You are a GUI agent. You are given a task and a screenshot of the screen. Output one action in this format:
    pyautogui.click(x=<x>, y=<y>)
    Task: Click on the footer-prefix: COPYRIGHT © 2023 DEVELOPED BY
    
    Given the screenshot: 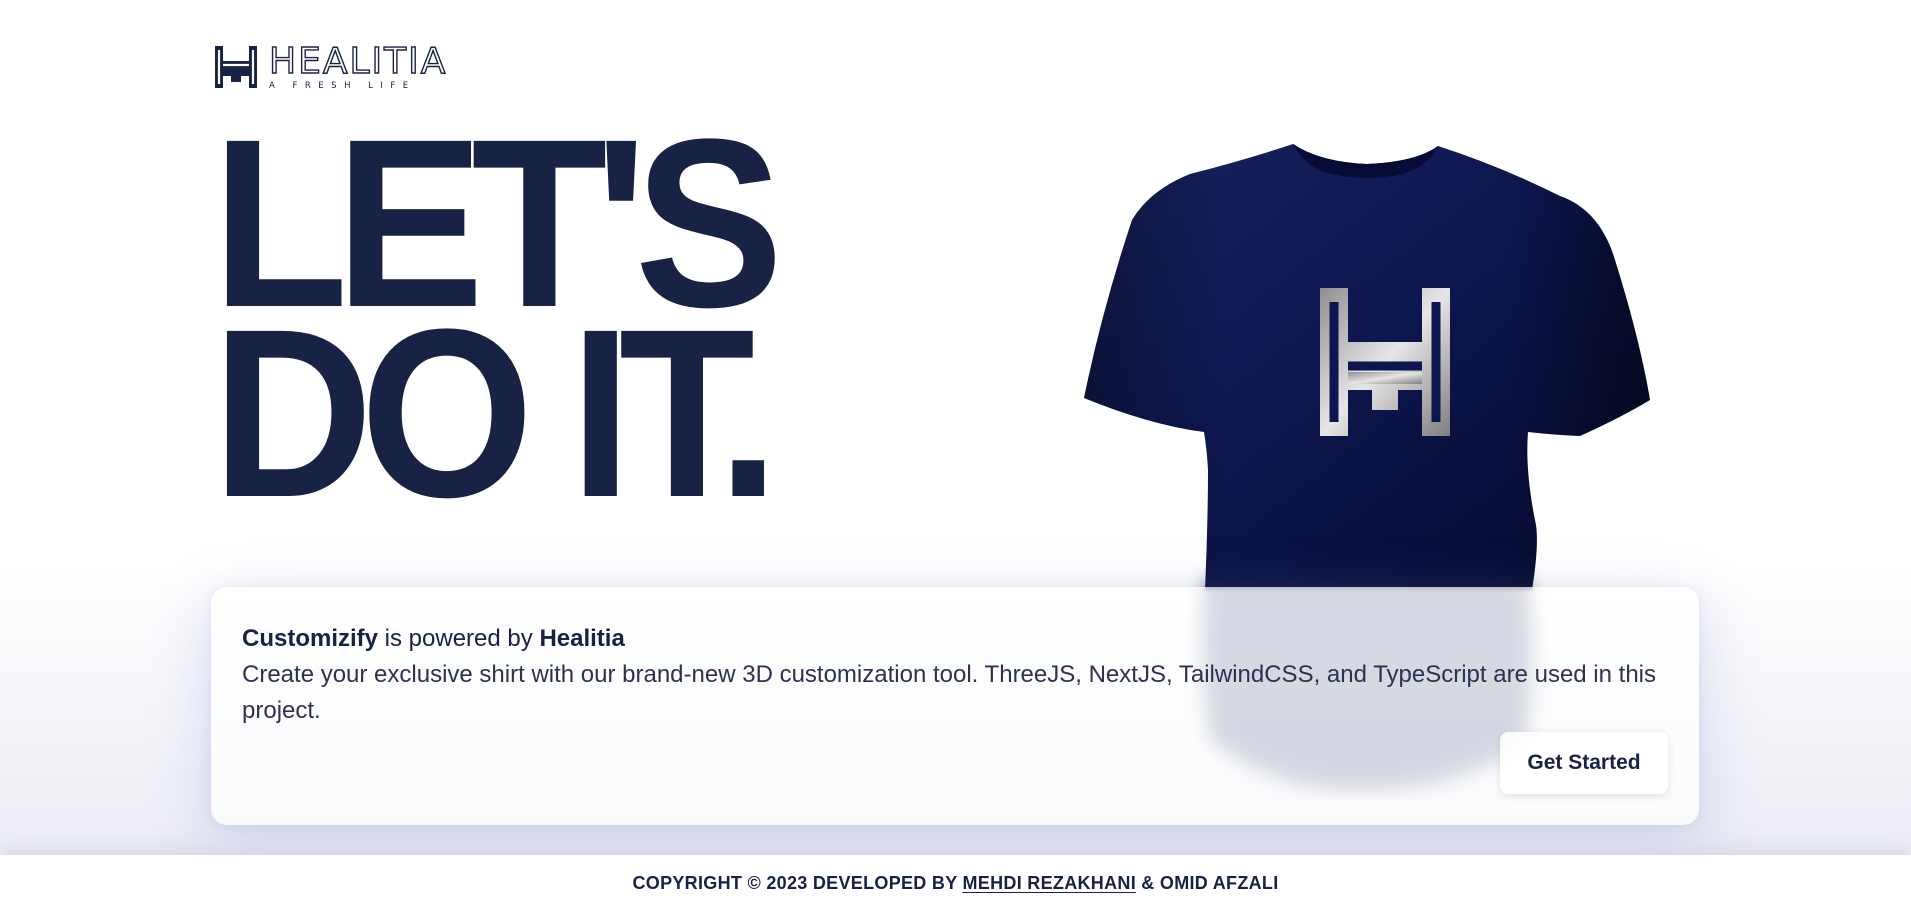 What is the action you would take?
    pyautogui.click(x=797, y=882)
    